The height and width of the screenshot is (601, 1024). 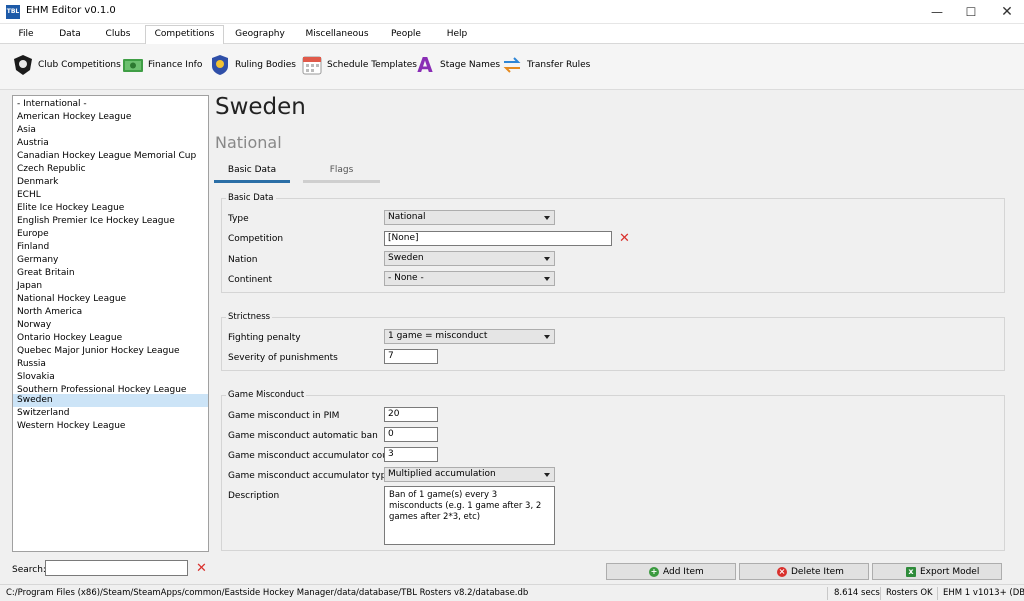 What do you see at coordinates (110, 156) in the screenshot?
I see `list-item: Canadian Hockey League Memorial Cup` at bounding box center [110, 156].